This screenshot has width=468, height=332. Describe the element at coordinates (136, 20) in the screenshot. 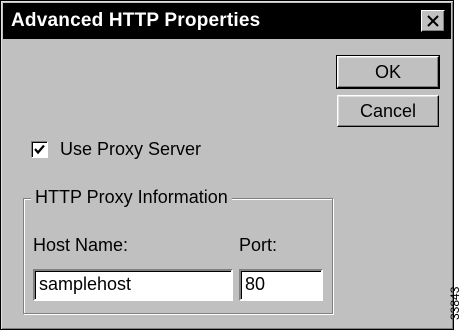

I see `dialog-title: Advanced HTTP Properties` at that location.